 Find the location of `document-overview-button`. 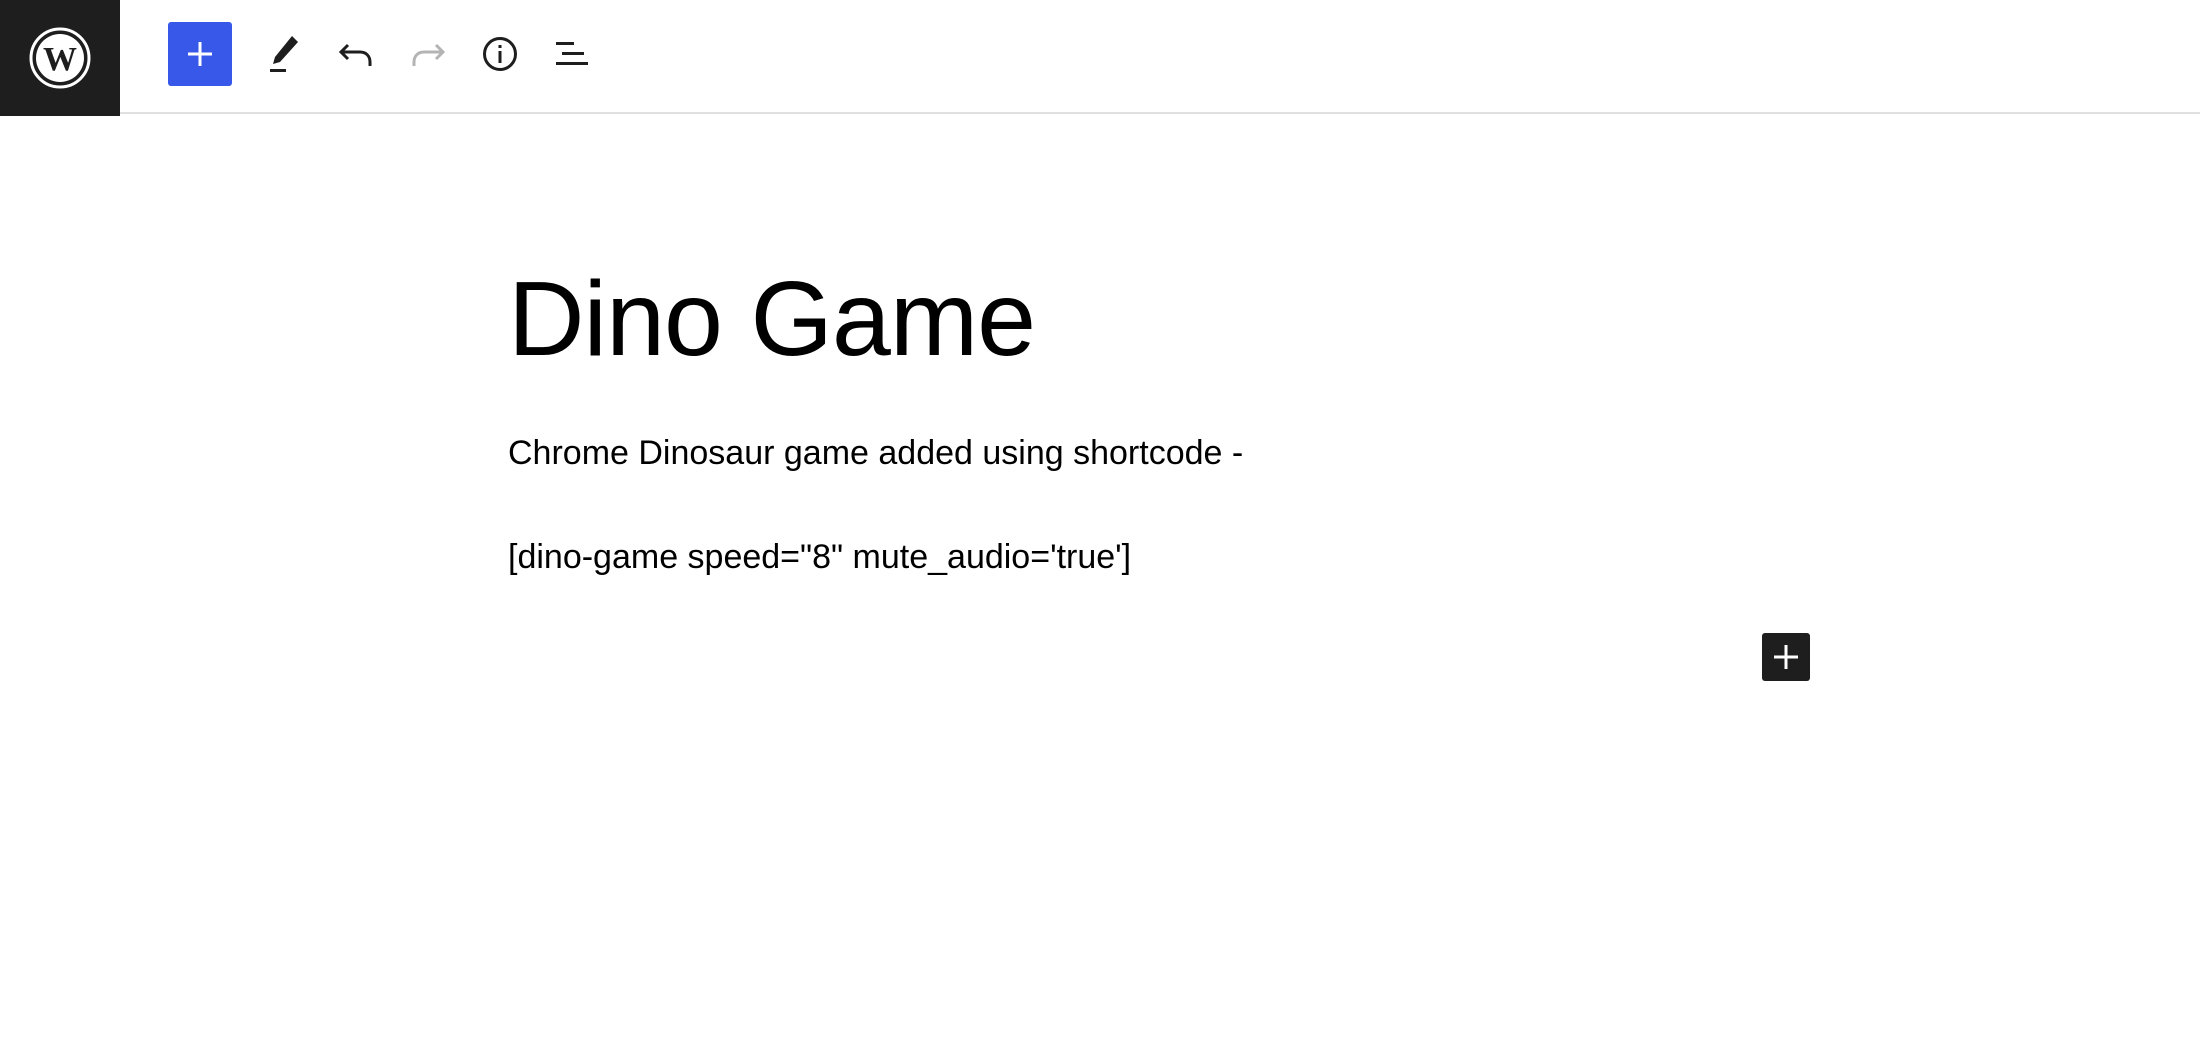

document-overview-button is located at coordinates (572, 54).